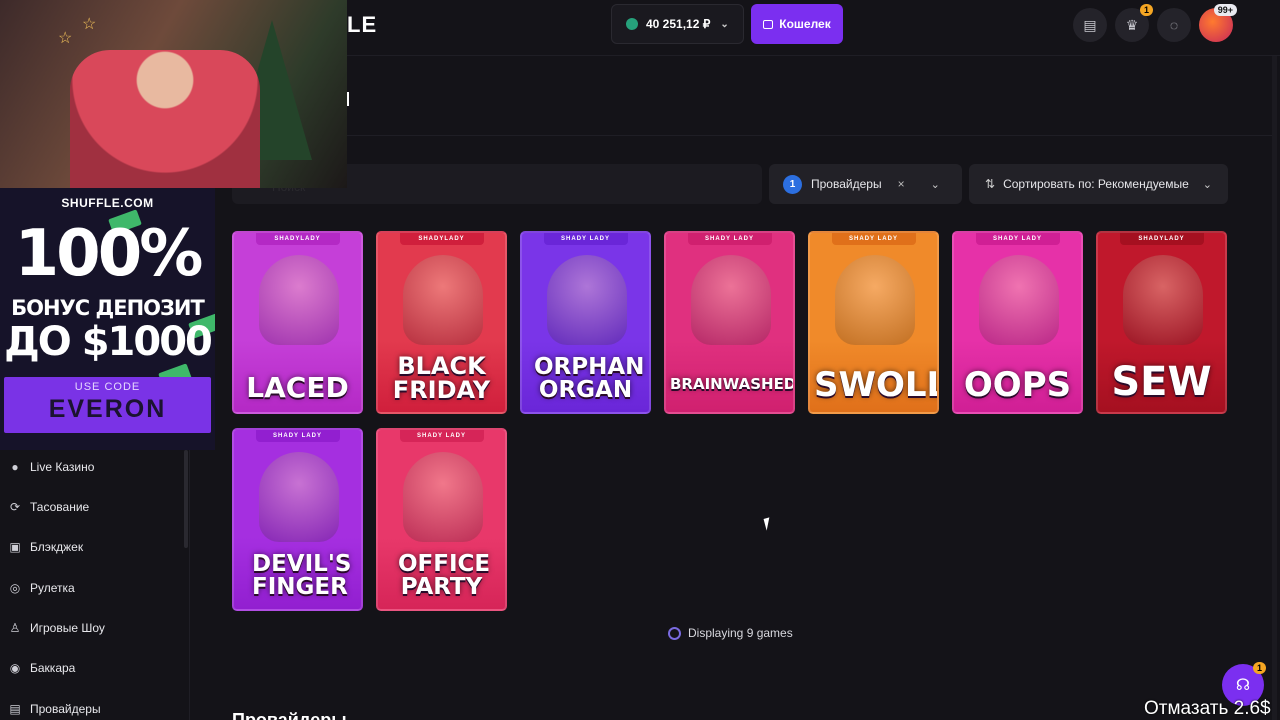 This screenshot has width=1280, height=720. Describe the element at coordinates (805, 24) in the screenshot. I see `wallet-label: Кошелек` at that location.